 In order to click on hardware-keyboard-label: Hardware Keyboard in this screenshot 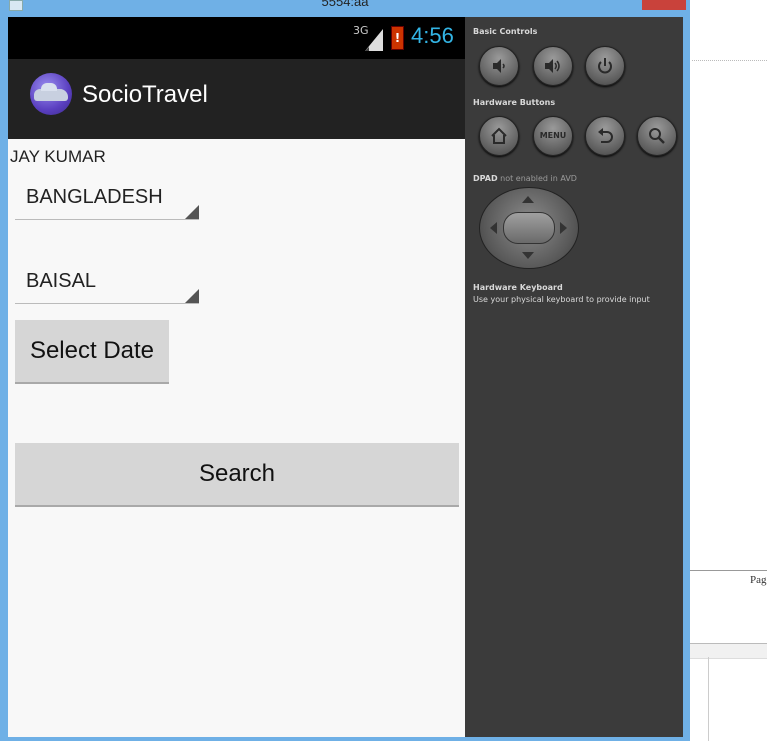, I will do `click(518, 287)`.